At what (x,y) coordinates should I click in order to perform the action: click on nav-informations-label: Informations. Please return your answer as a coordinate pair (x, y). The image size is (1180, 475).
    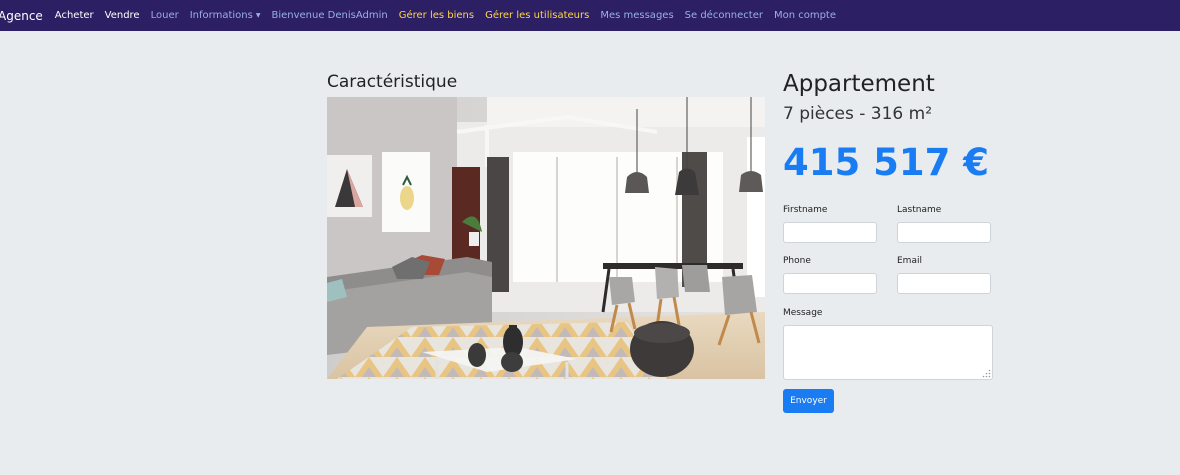
    Looking at the image, I should click on (221, 15).